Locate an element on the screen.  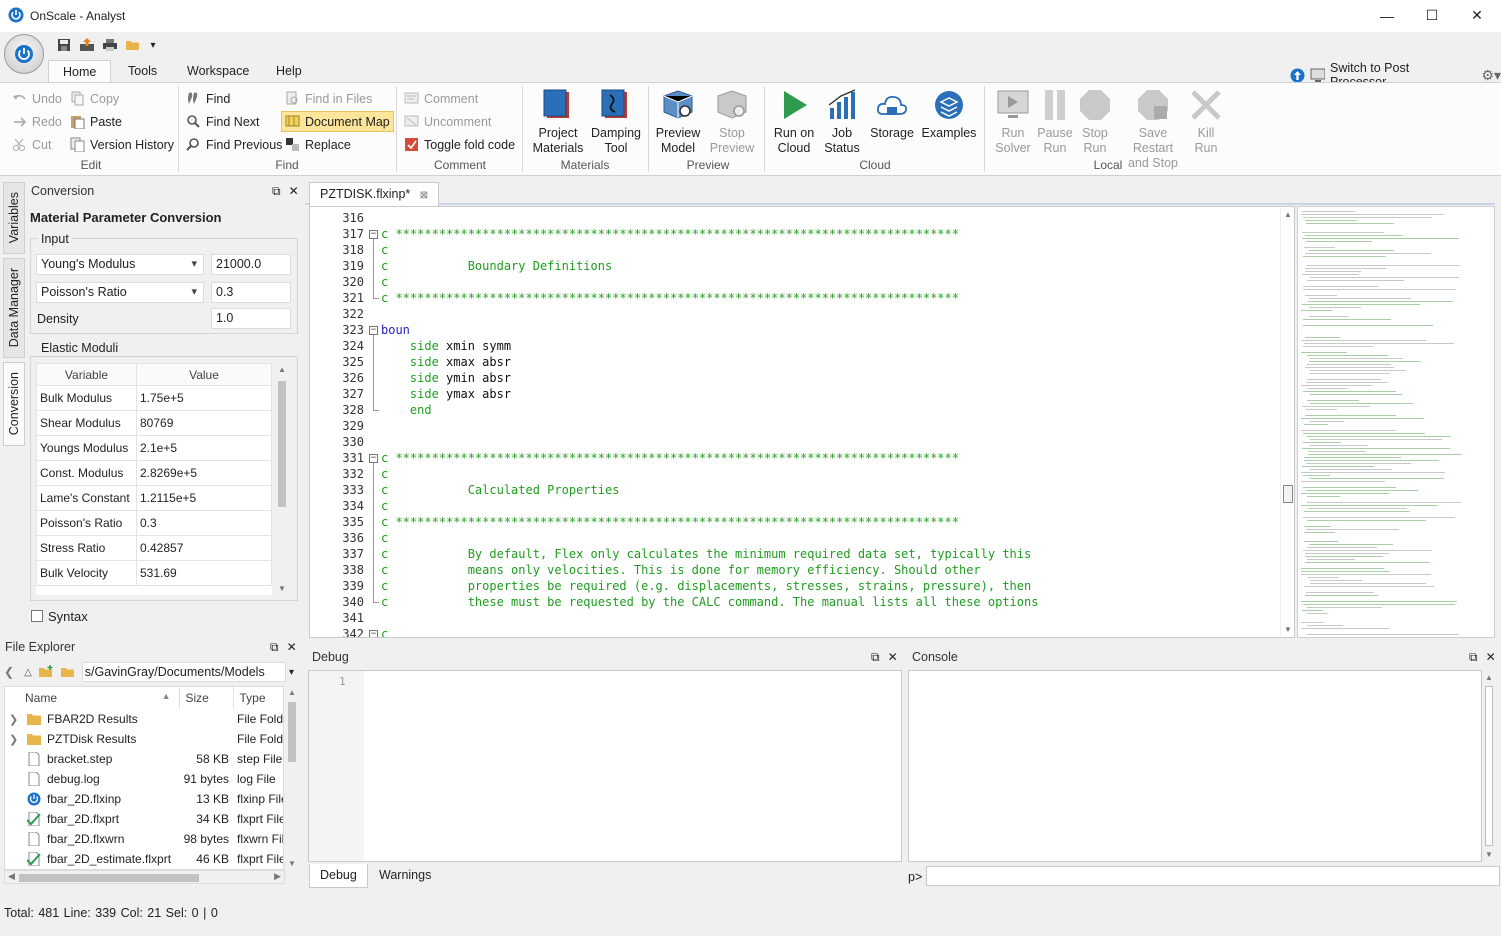
moduli-row: Poisson's Ratio 0.3 is located at coordinates (154, 523).